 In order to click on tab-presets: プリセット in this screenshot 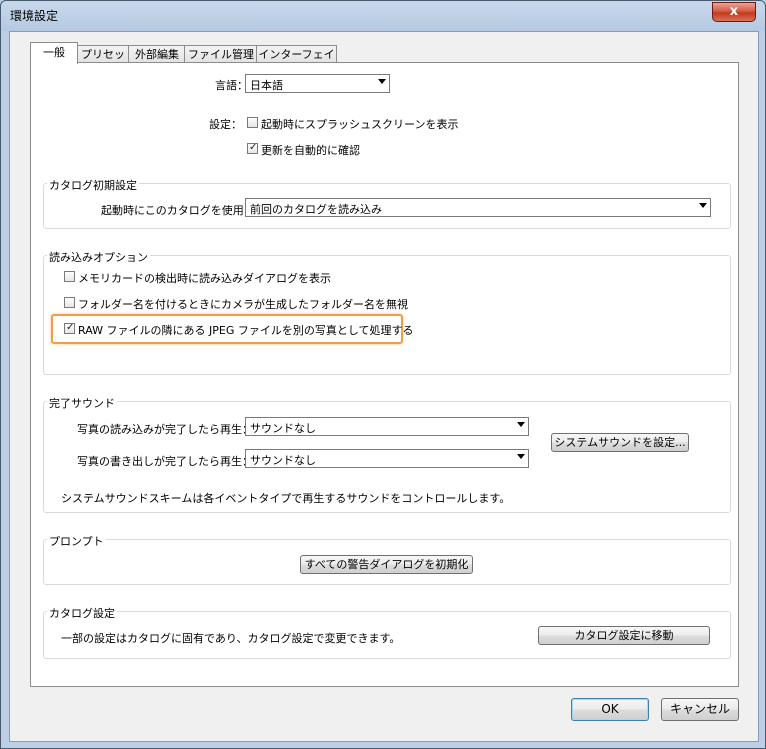, I will do `click(103, 61)`.